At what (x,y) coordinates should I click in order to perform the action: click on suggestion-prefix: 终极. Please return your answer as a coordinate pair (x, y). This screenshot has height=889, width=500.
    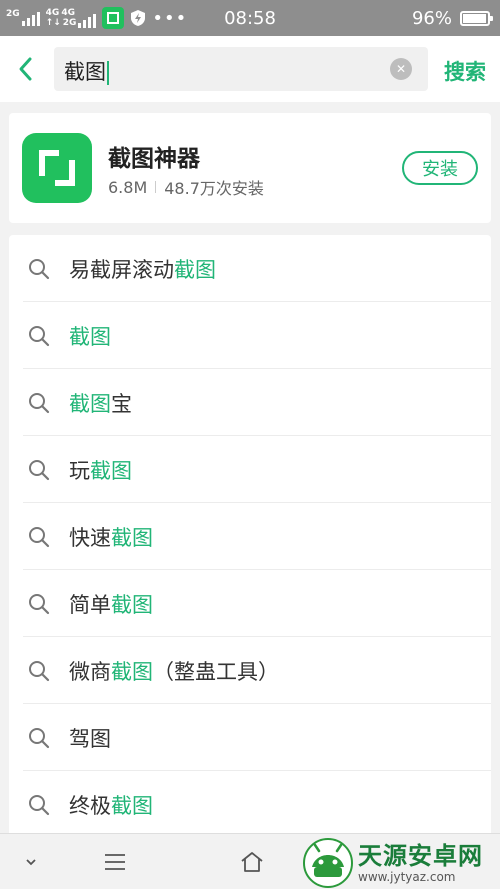
    Looking at the image, I should click on (90, 805).